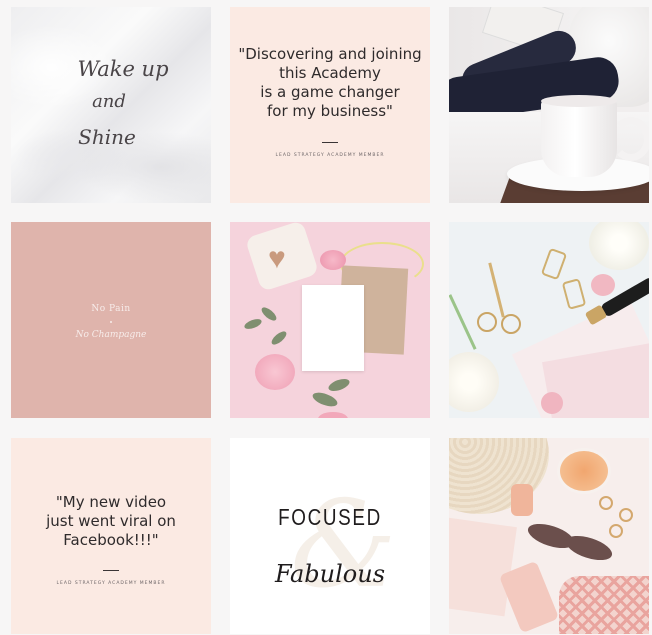  Describe the element at coordinates (111, 521) in the screenshot. I see `quote-line-2: just went viral on` at that location.